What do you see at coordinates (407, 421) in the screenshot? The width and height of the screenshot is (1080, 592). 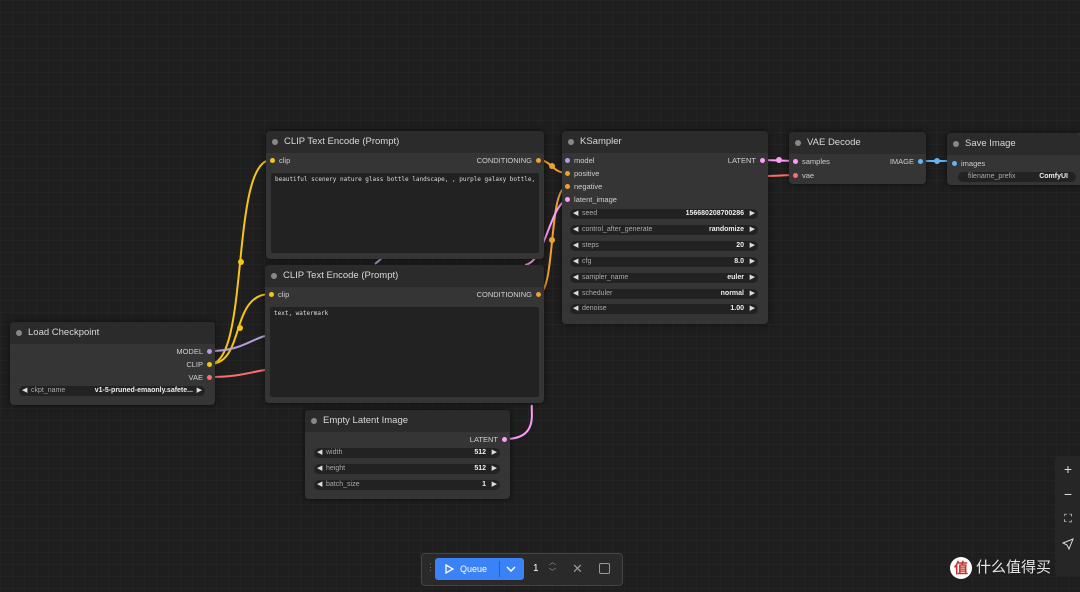 I see `node-title: Empty Latent Image` at bounding box center [407, 421].